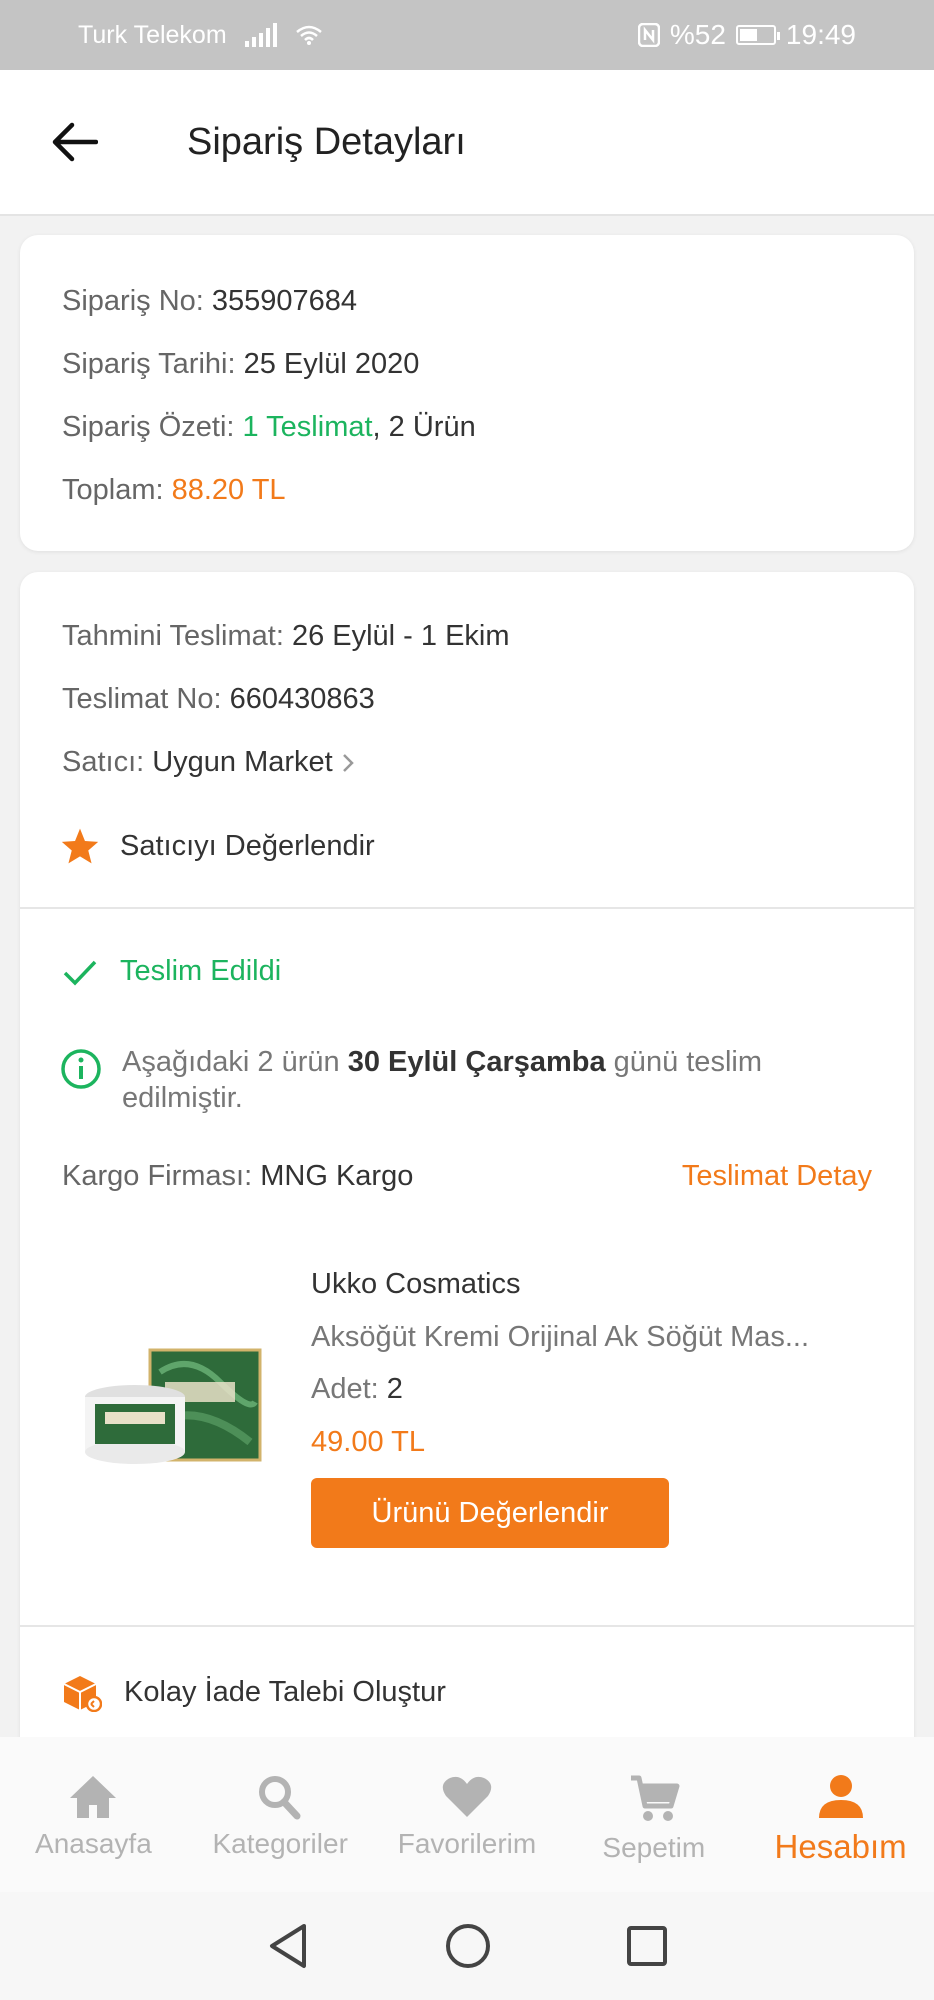 Image resolution: width=934 pixels, height=2000 pixels. What do you see at coordinates (201, 971) in the screenshot?
I see `delivery-status-label: Teslim Edildi` at bounding box center [201, 971].